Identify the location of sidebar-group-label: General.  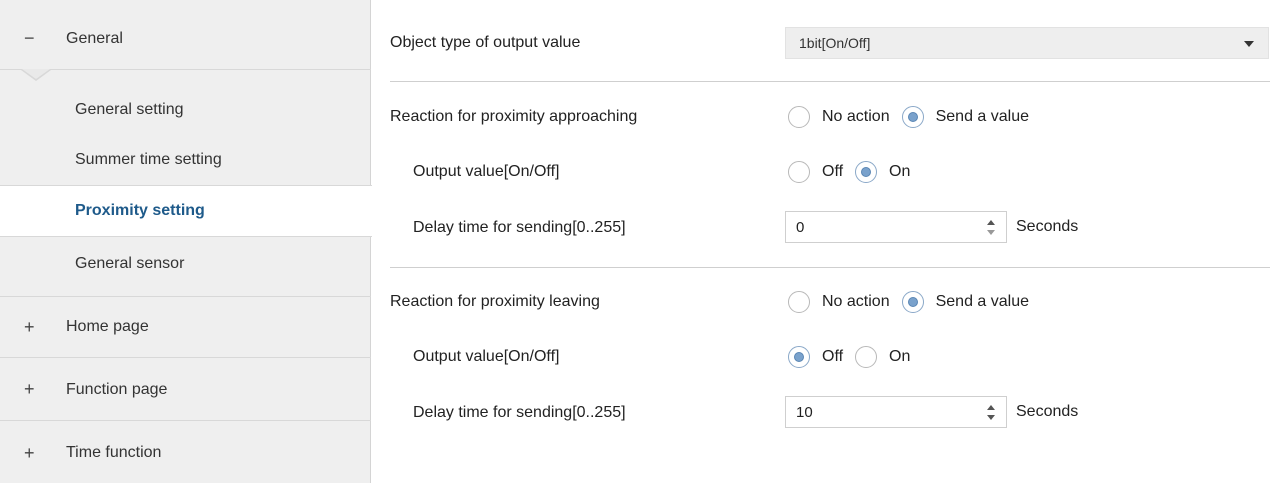
(94, 38).